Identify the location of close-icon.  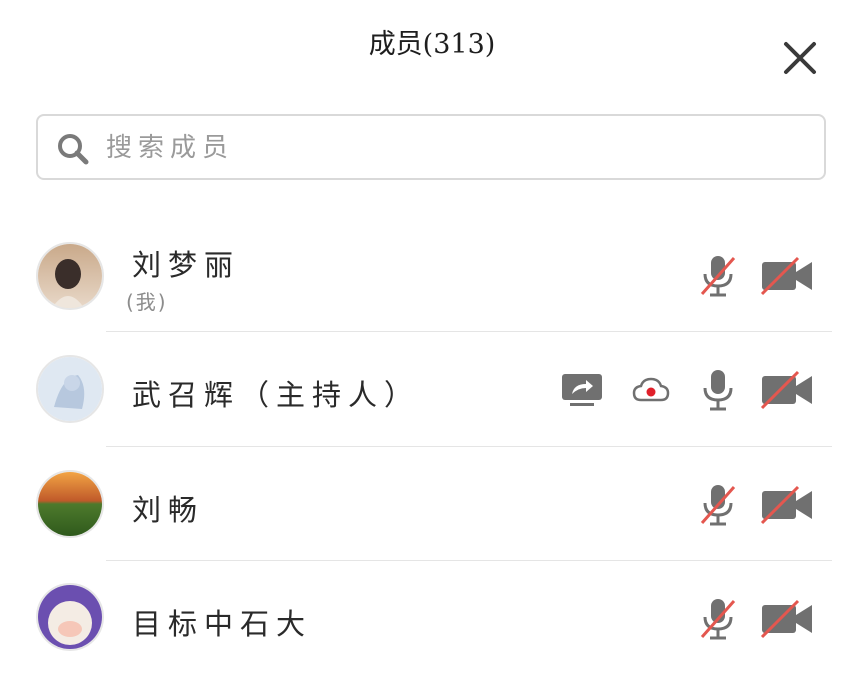
(800, 58).